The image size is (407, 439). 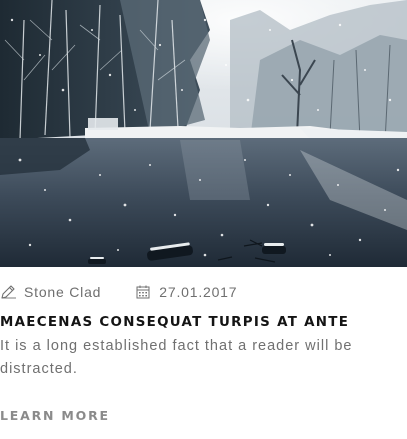 What do you see at coordinates (198, 292) in the screenshot?
I see `post-date: 27.01.2017` at bounding box center [198, 292].